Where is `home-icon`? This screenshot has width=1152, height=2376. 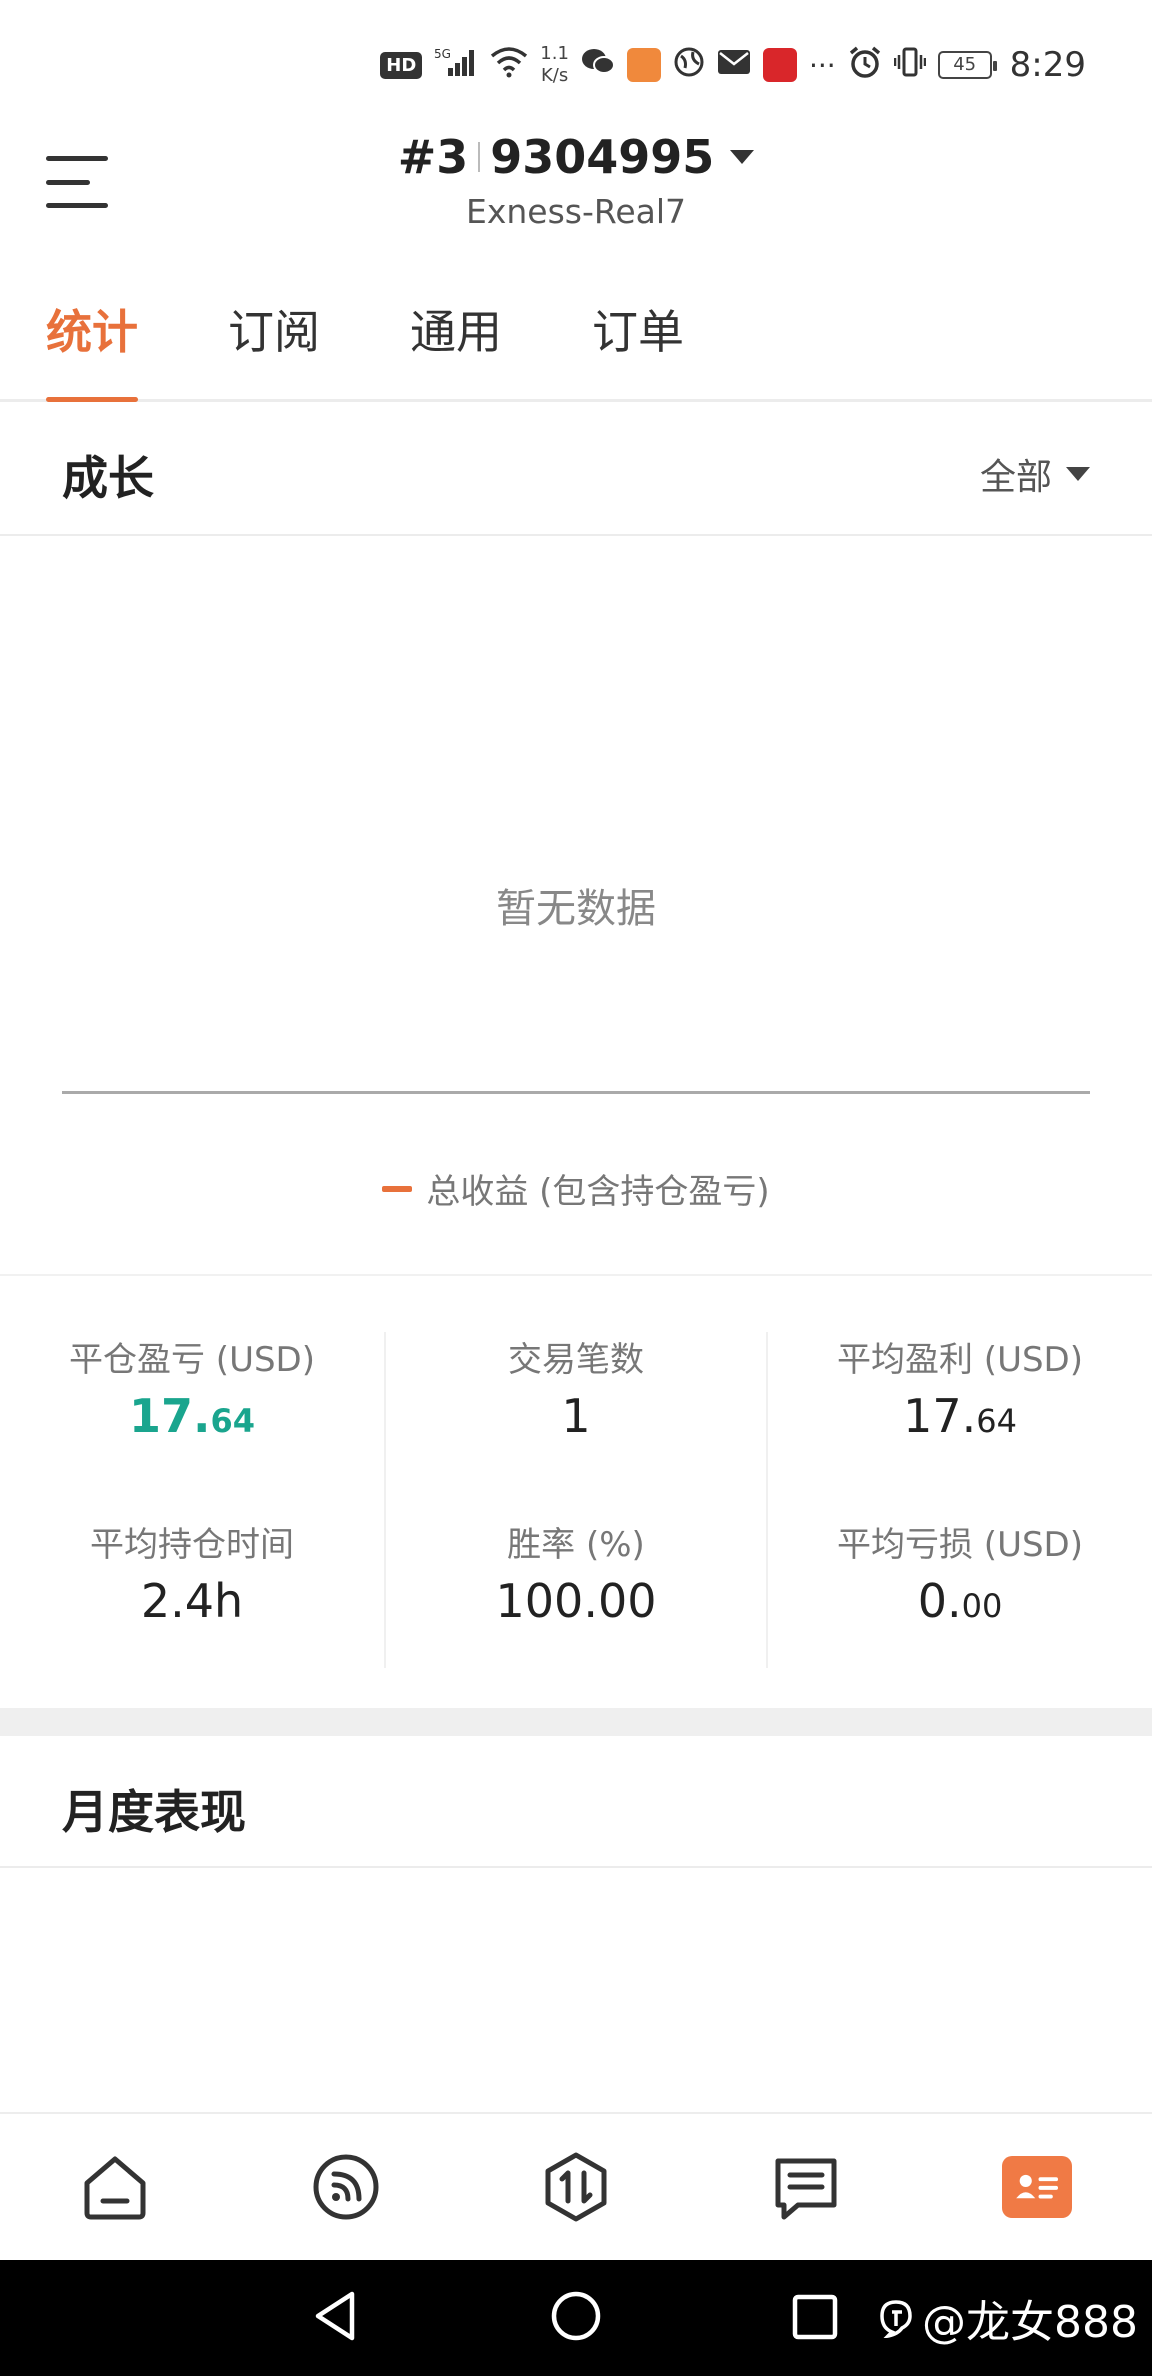 home-icon is located at coordinates (115, 2188).